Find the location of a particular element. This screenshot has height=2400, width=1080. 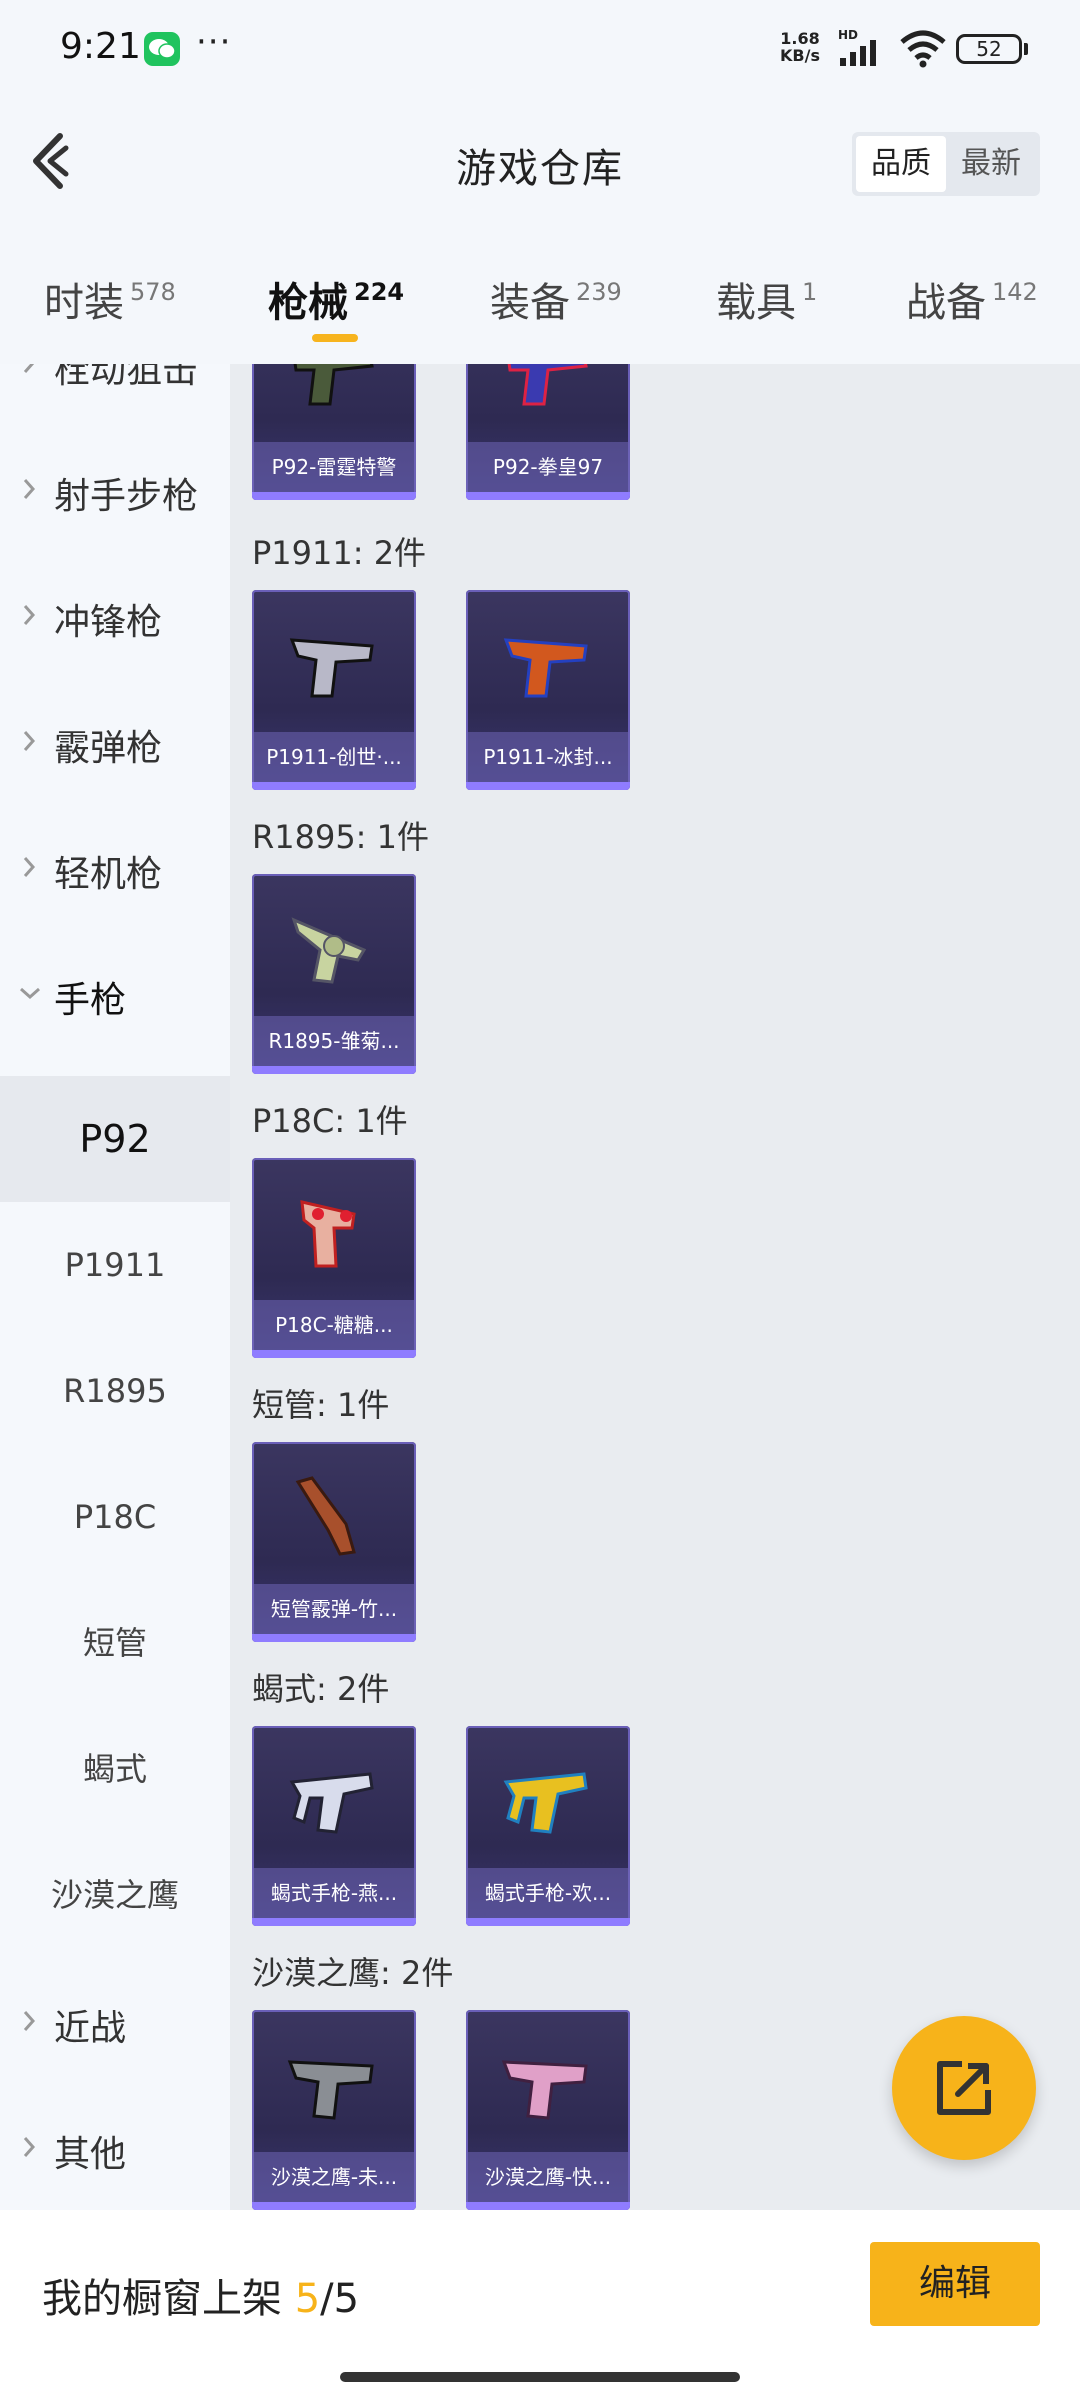

sidebar-item-label: 近战 is located at coordinates (90, 2028).